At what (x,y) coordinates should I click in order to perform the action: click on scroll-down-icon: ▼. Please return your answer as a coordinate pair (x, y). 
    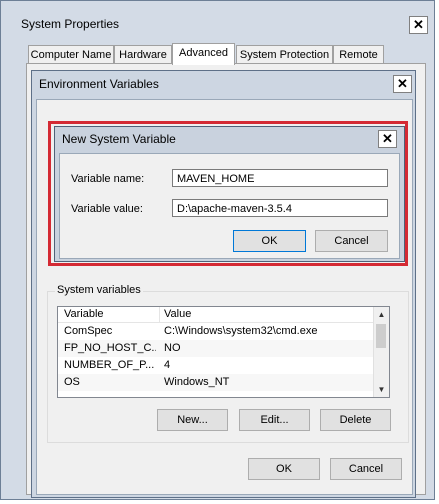
    Looking at the image, I should click on (381, 389).